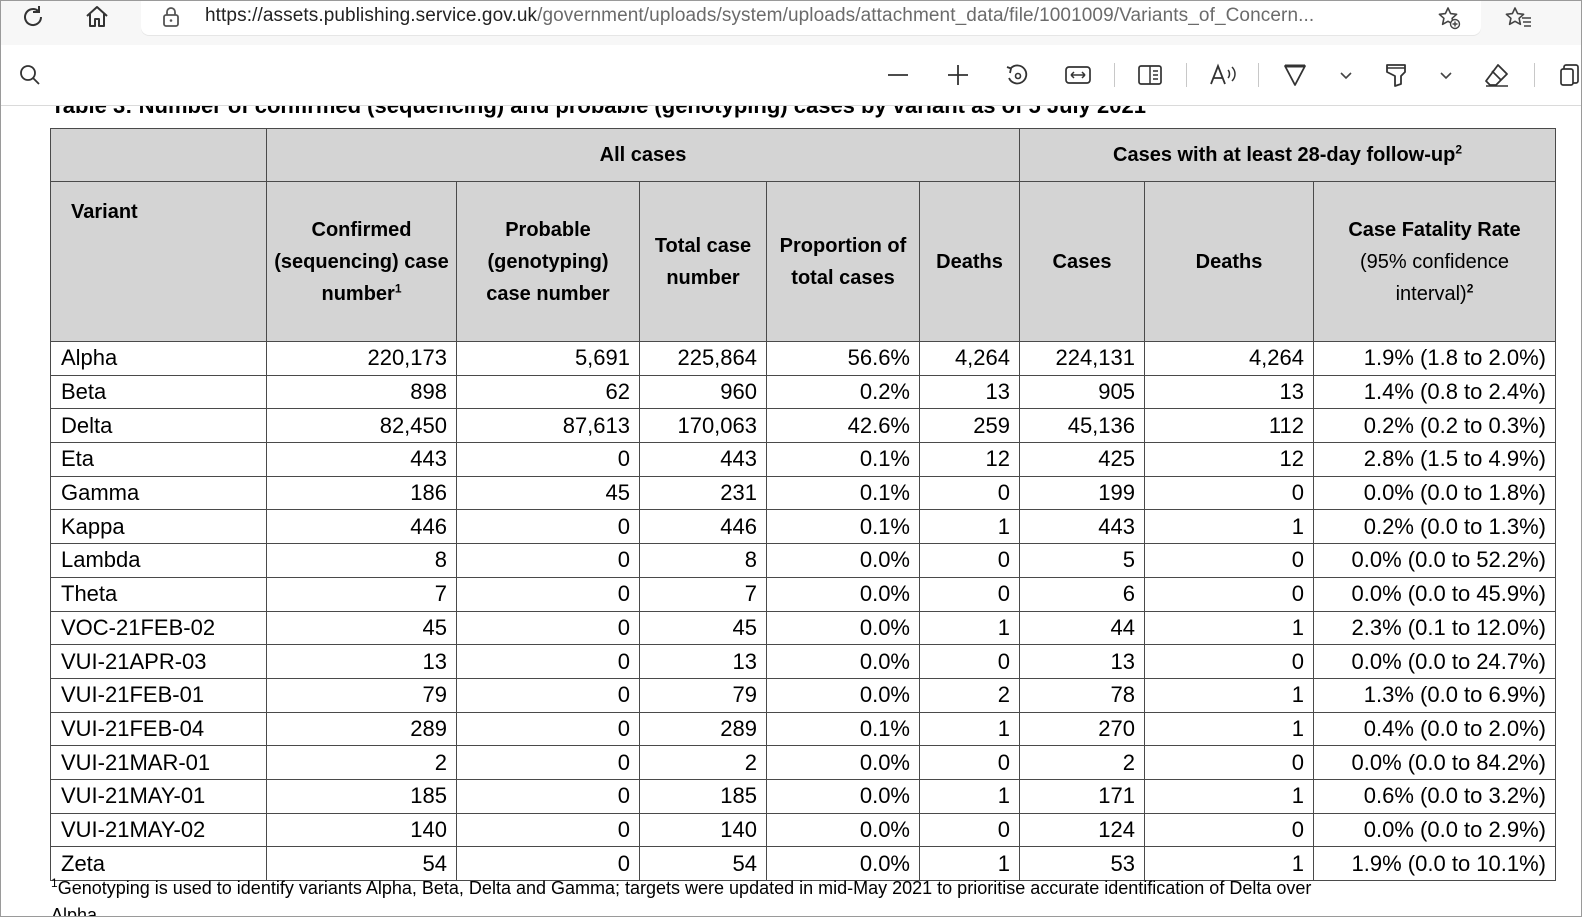  Describe the element at coordinates (361, 628) in the screenshot. I see `cell-confirmed: 45` at that location.